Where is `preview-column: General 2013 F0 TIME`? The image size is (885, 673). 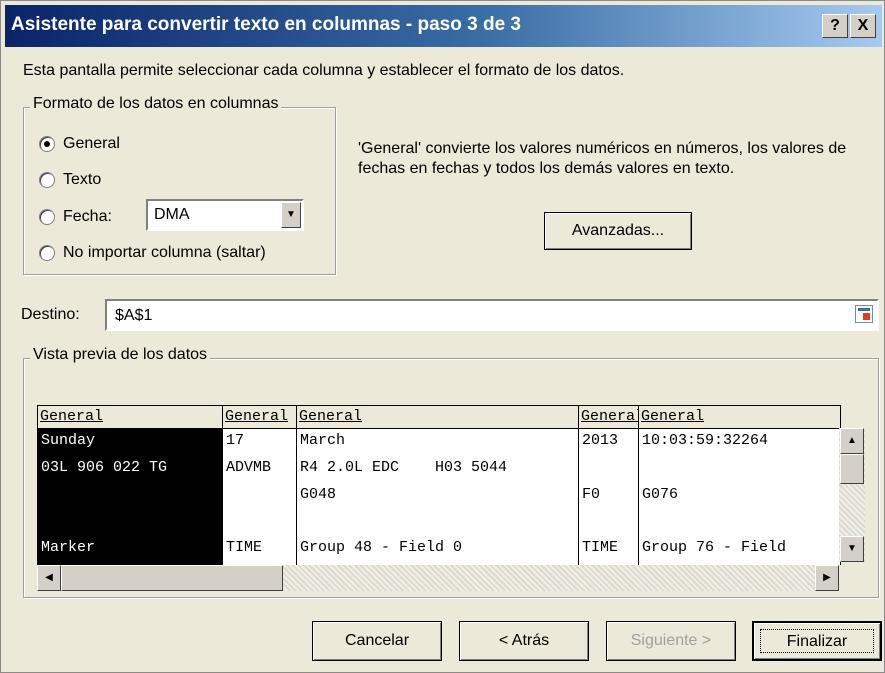
preview-column: General 2013 F0 TIME is located at coordinates (608, 486).